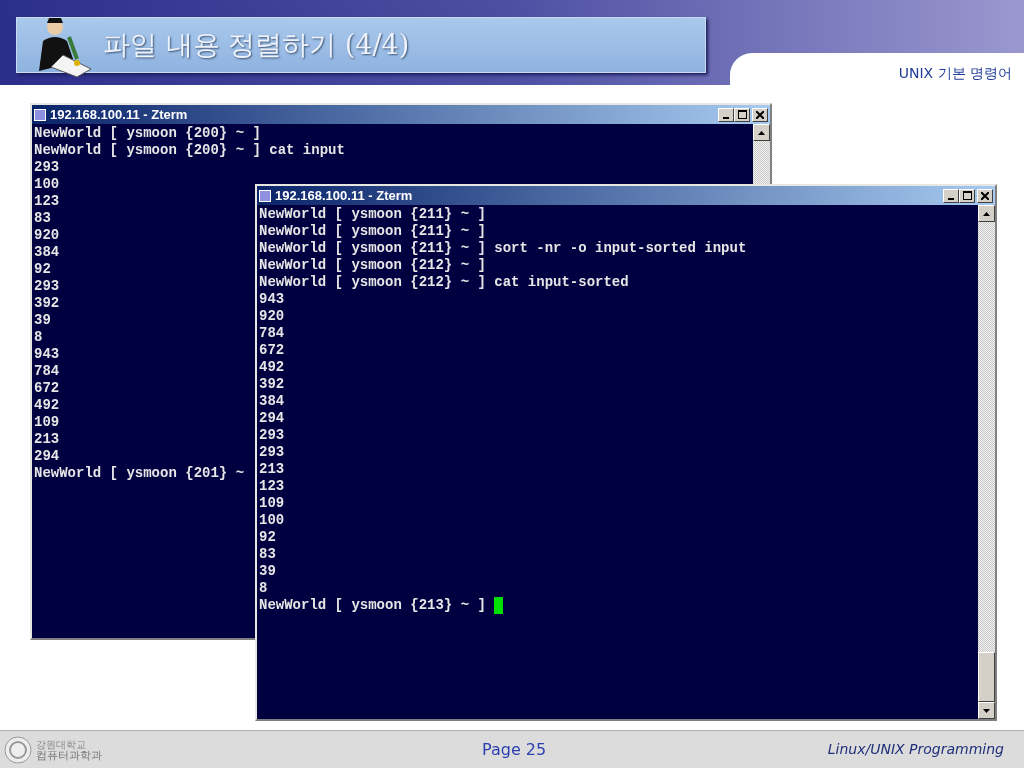  What do you see at coordinates (256, 44) in the screenshot?
I see `slide-title: 파일 내용 정렬하기 (4/4)` at bounding box center [256, 44].